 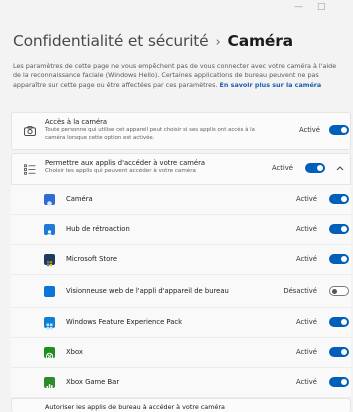 I want to click on app-name: Microsoft Store, so click(x=92, y=259).